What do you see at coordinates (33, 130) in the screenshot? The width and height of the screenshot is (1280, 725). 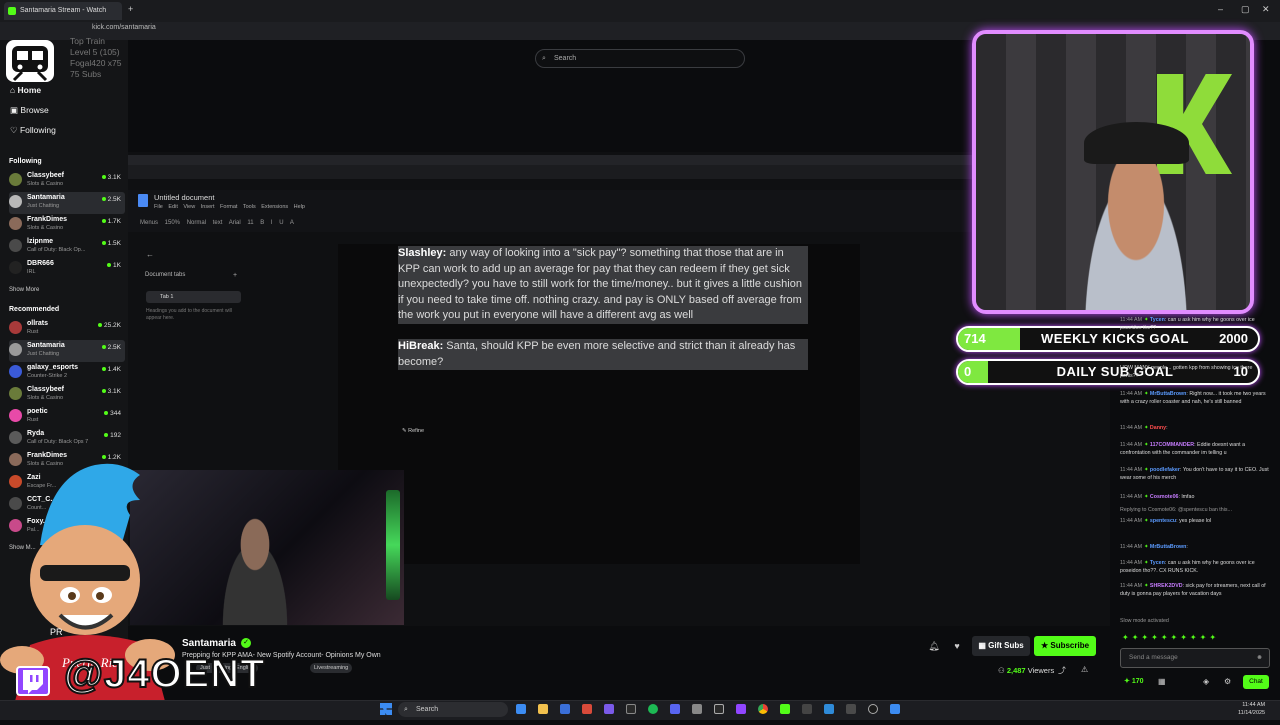 I see `nav-following: ♡ Following` at bounding box center [33, 130].